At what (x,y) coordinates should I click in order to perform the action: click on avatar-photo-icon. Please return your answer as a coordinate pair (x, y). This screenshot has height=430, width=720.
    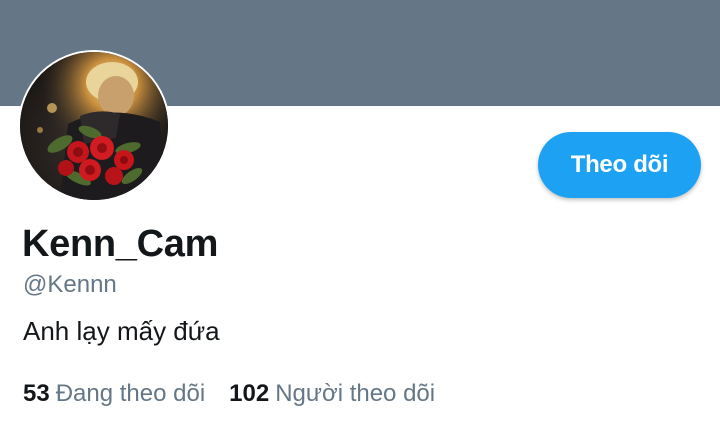
    Looking at the image, I should click on (94, 126).